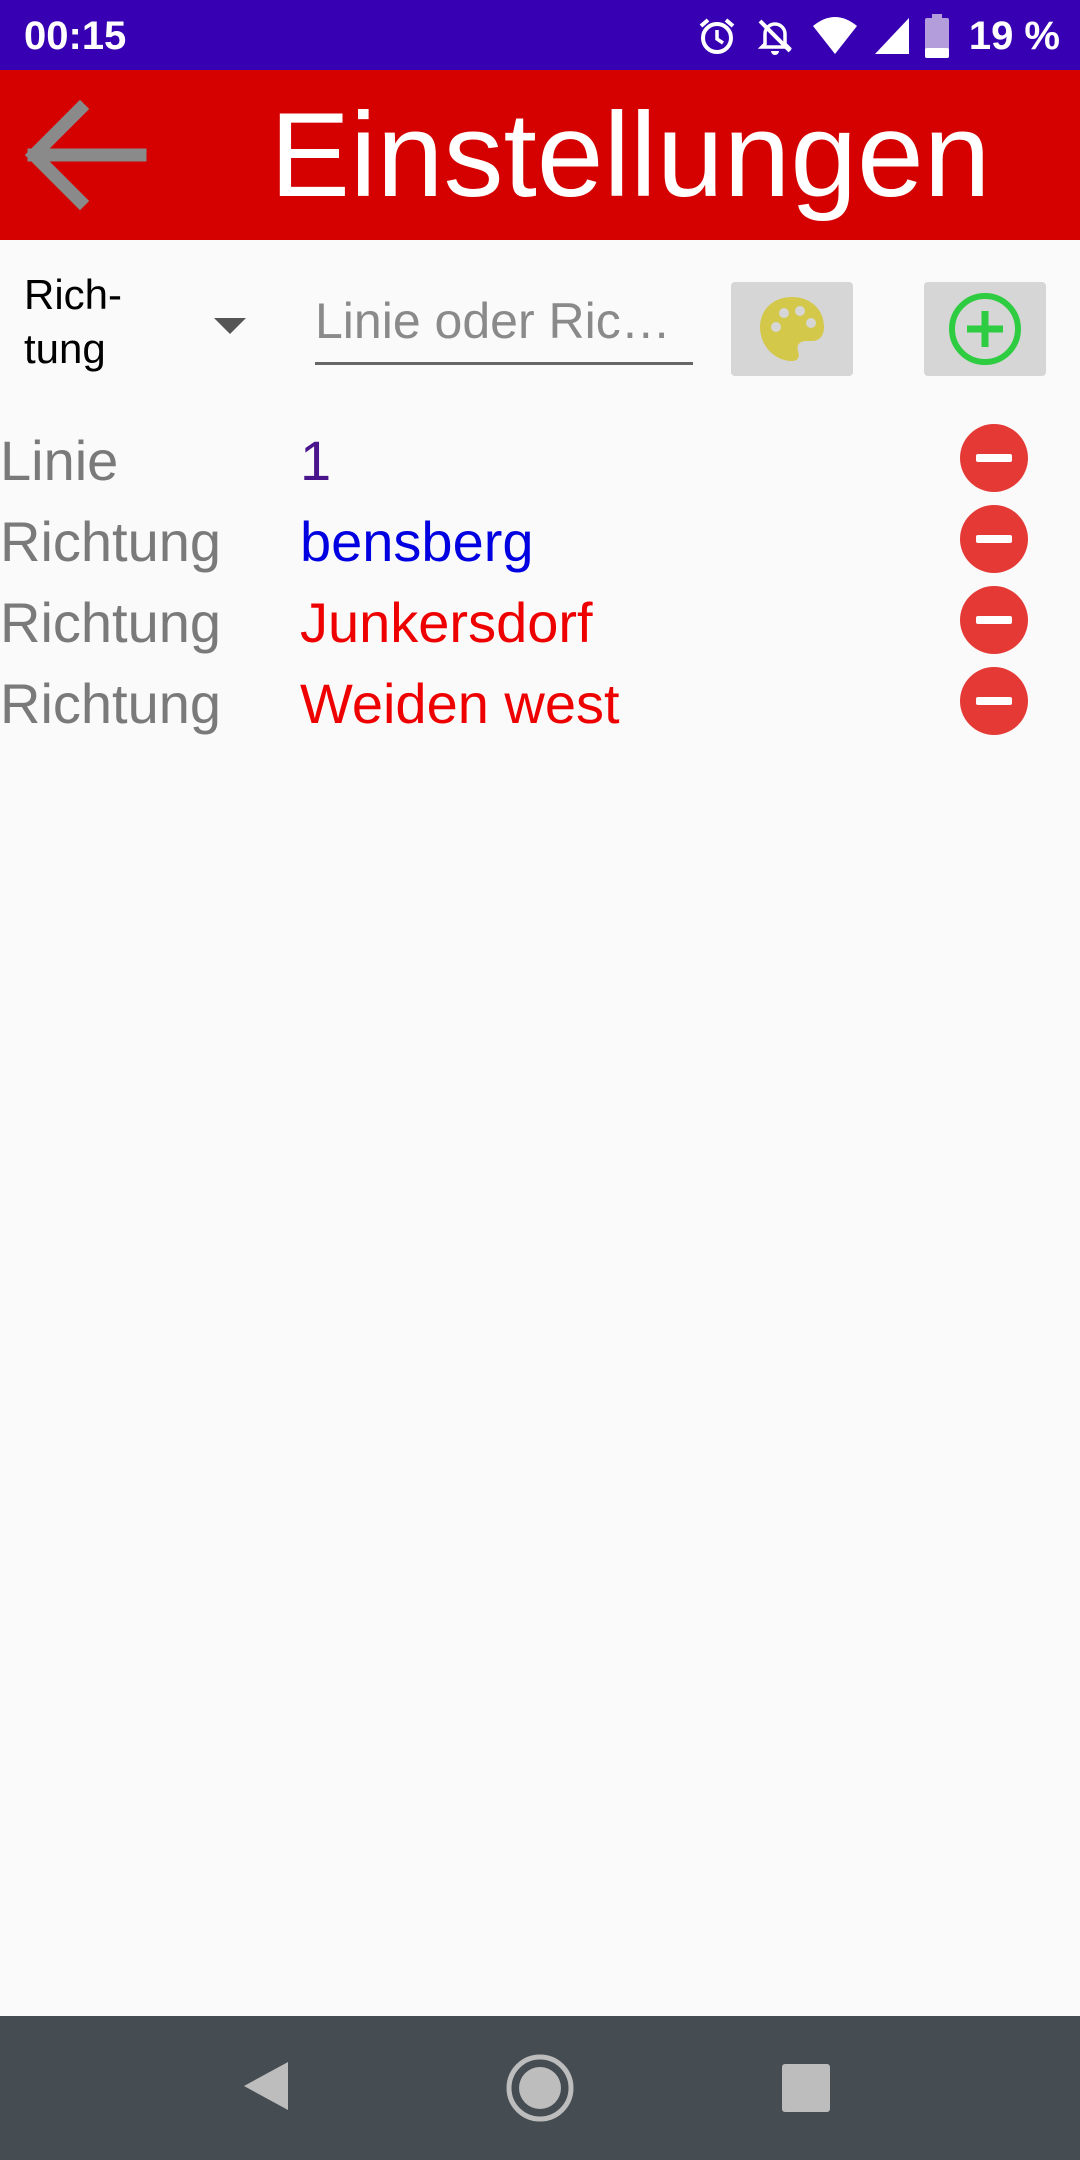 This screenshot has width=1080, height=2160. Describe the element at coordinates (936, 36) in the screenshot. I see `battery-icon` at that location.